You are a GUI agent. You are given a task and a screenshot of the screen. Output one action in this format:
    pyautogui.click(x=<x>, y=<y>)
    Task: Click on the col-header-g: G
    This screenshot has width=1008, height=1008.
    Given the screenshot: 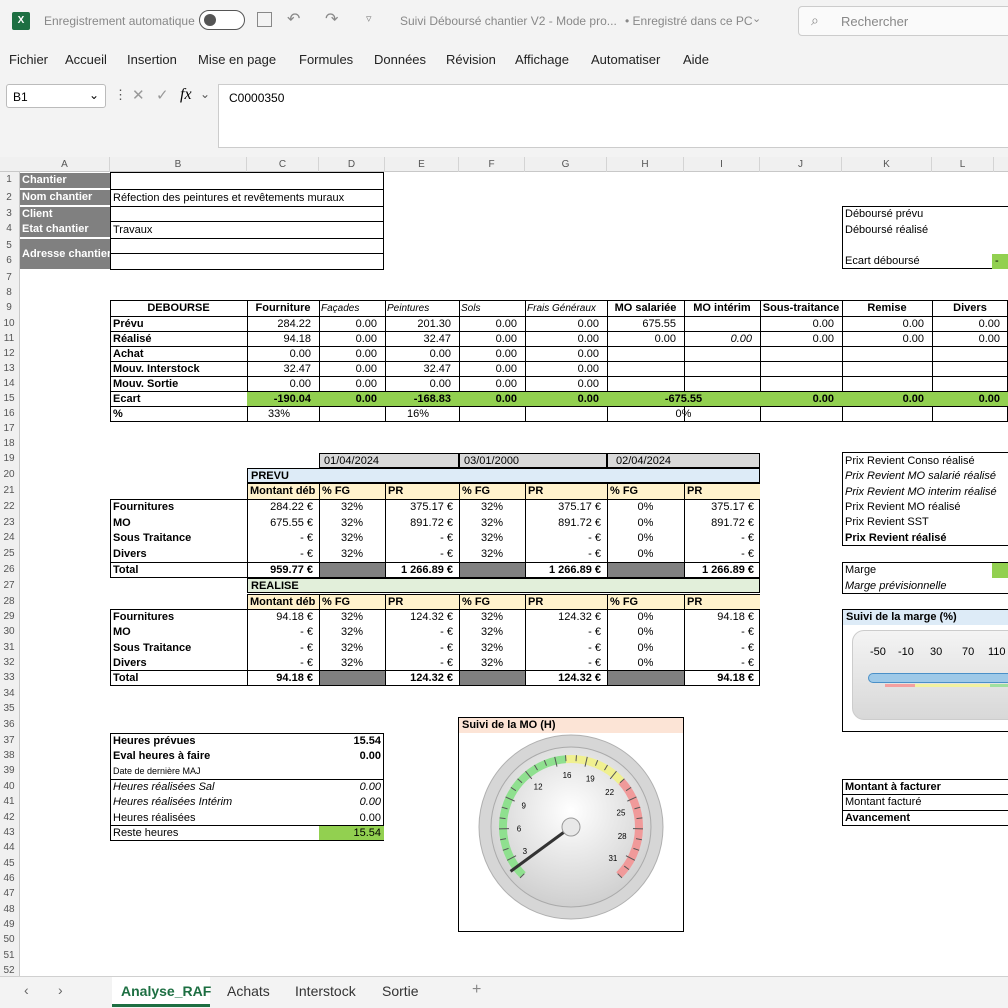 What is the action you would take?
    pyautogui.click(x=566, y=164)
    